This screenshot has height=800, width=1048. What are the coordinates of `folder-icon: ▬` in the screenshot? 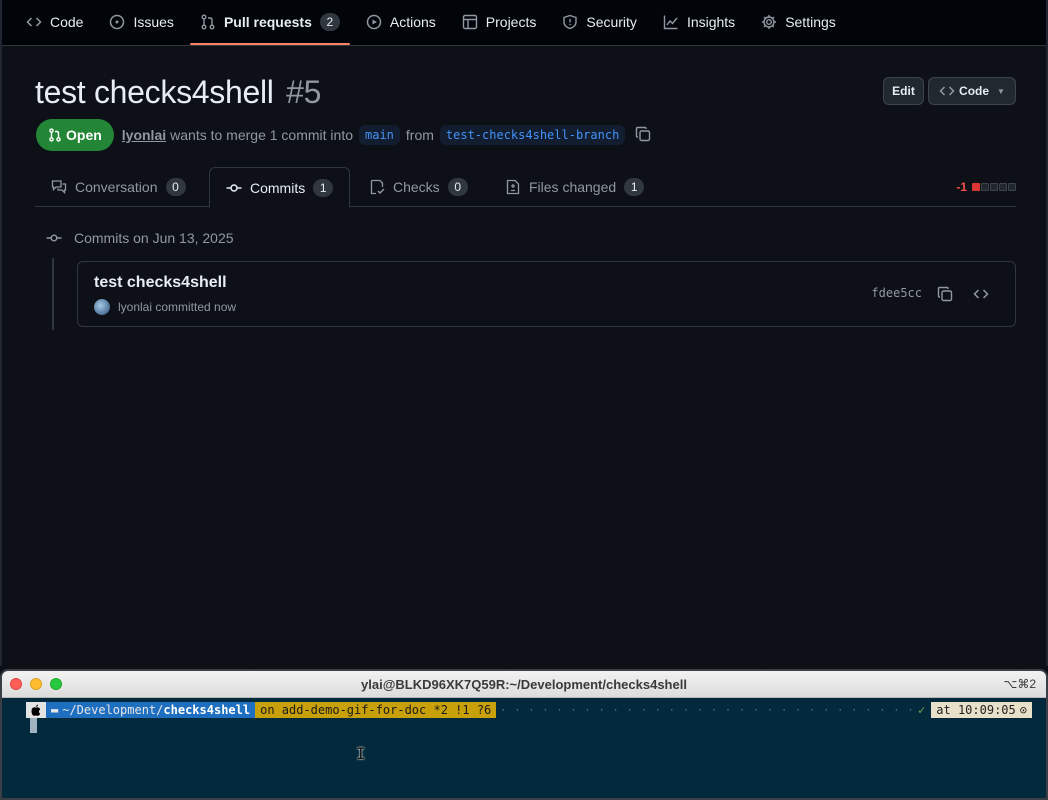 It's located at (55, 710).